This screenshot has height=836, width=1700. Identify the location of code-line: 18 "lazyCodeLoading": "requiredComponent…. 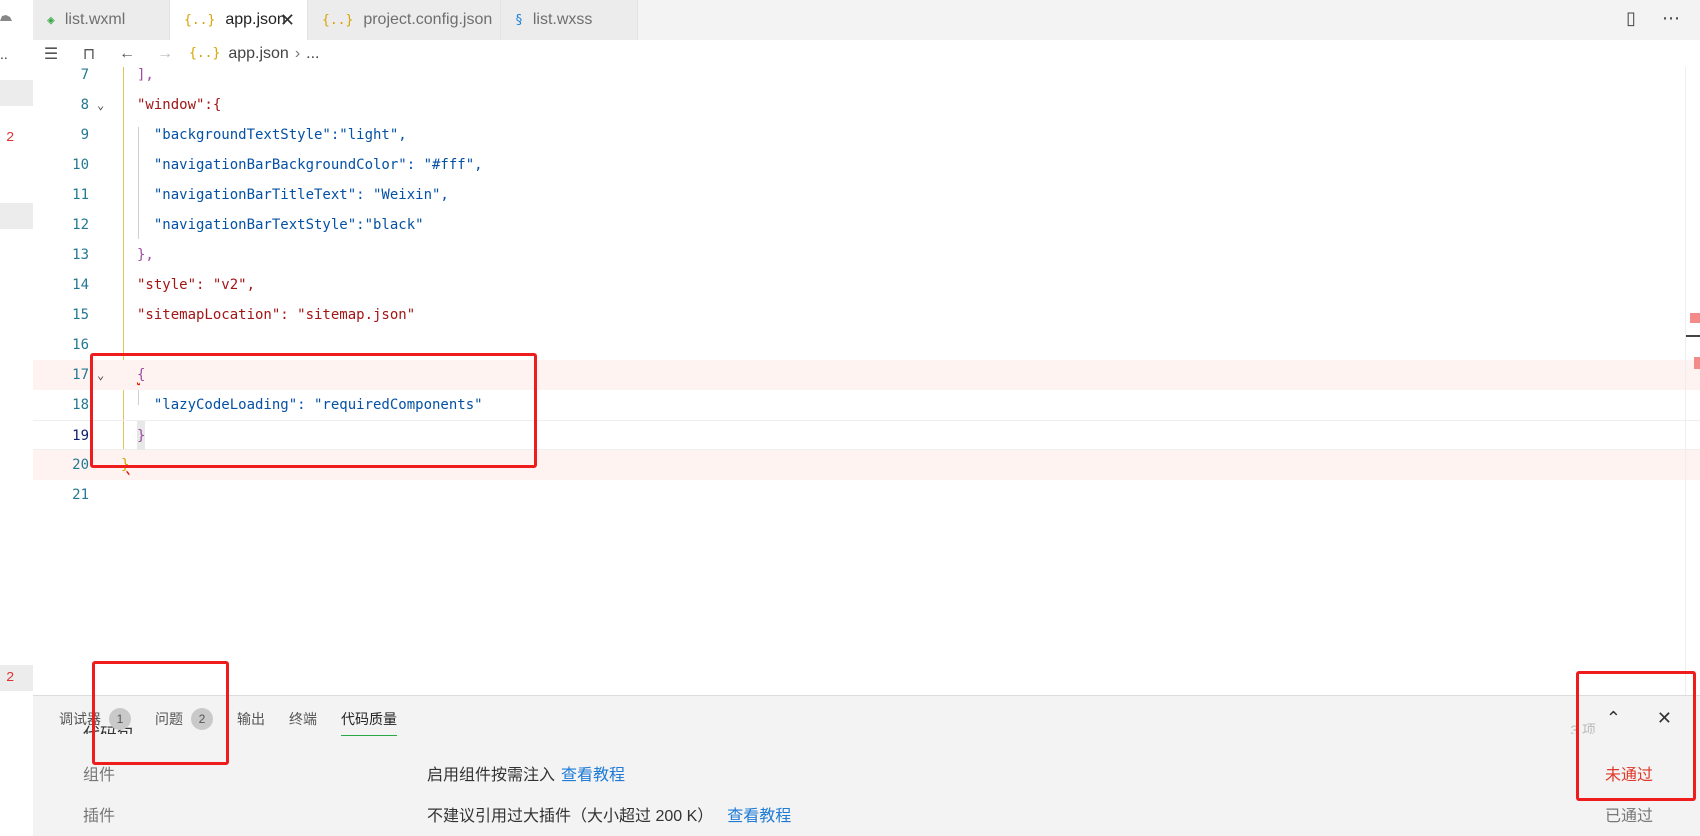
(866, 405).